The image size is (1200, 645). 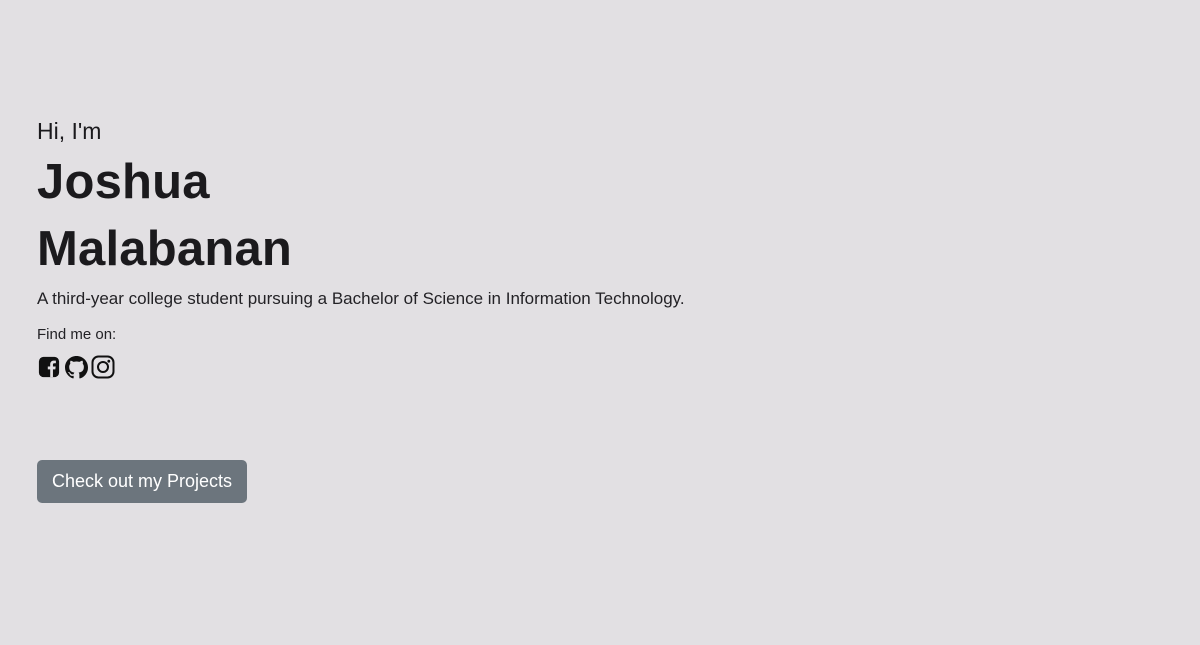 I want to click on instagram-link, so click(x=103, y=367).